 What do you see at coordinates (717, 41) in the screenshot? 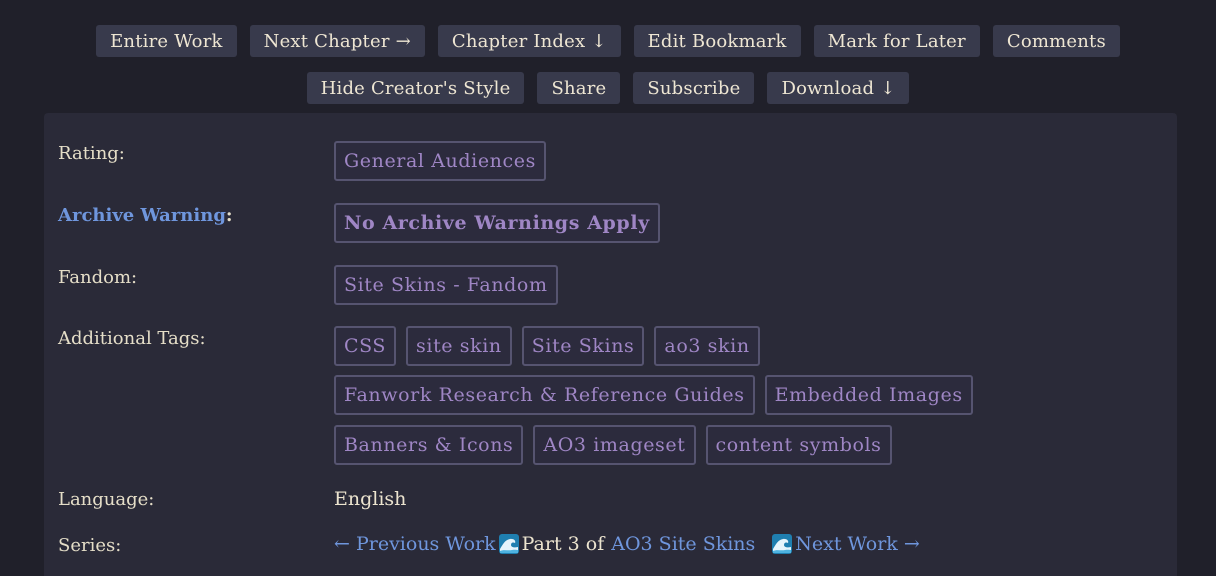
I see `edit-bookmark-button: Edit Bookmark` at bounding box center [717, 41].